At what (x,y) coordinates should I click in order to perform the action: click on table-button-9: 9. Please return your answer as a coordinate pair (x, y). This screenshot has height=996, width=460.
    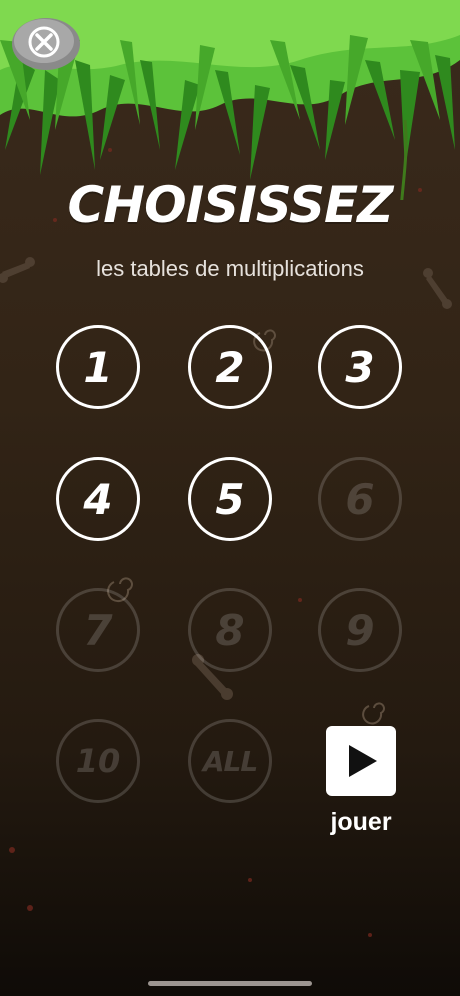
    Looking at the image, I should click on (360, 630).